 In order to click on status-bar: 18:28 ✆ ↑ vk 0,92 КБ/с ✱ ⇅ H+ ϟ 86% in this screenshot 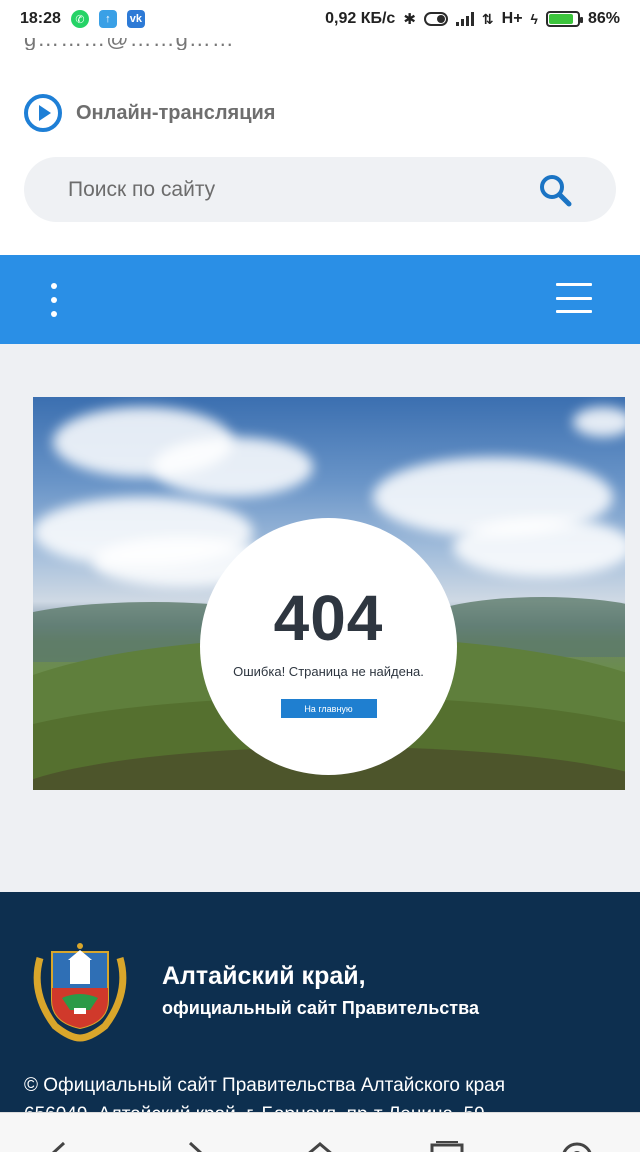, I will do `click(320, 19)`.